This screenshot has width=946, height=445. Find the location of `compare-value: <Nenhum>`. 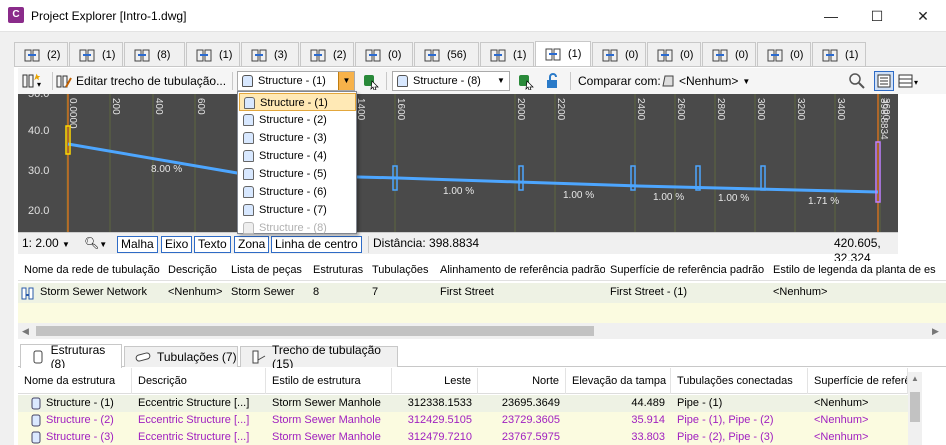

compare-value: <Nenhum> is located at coordinates (709, 81).